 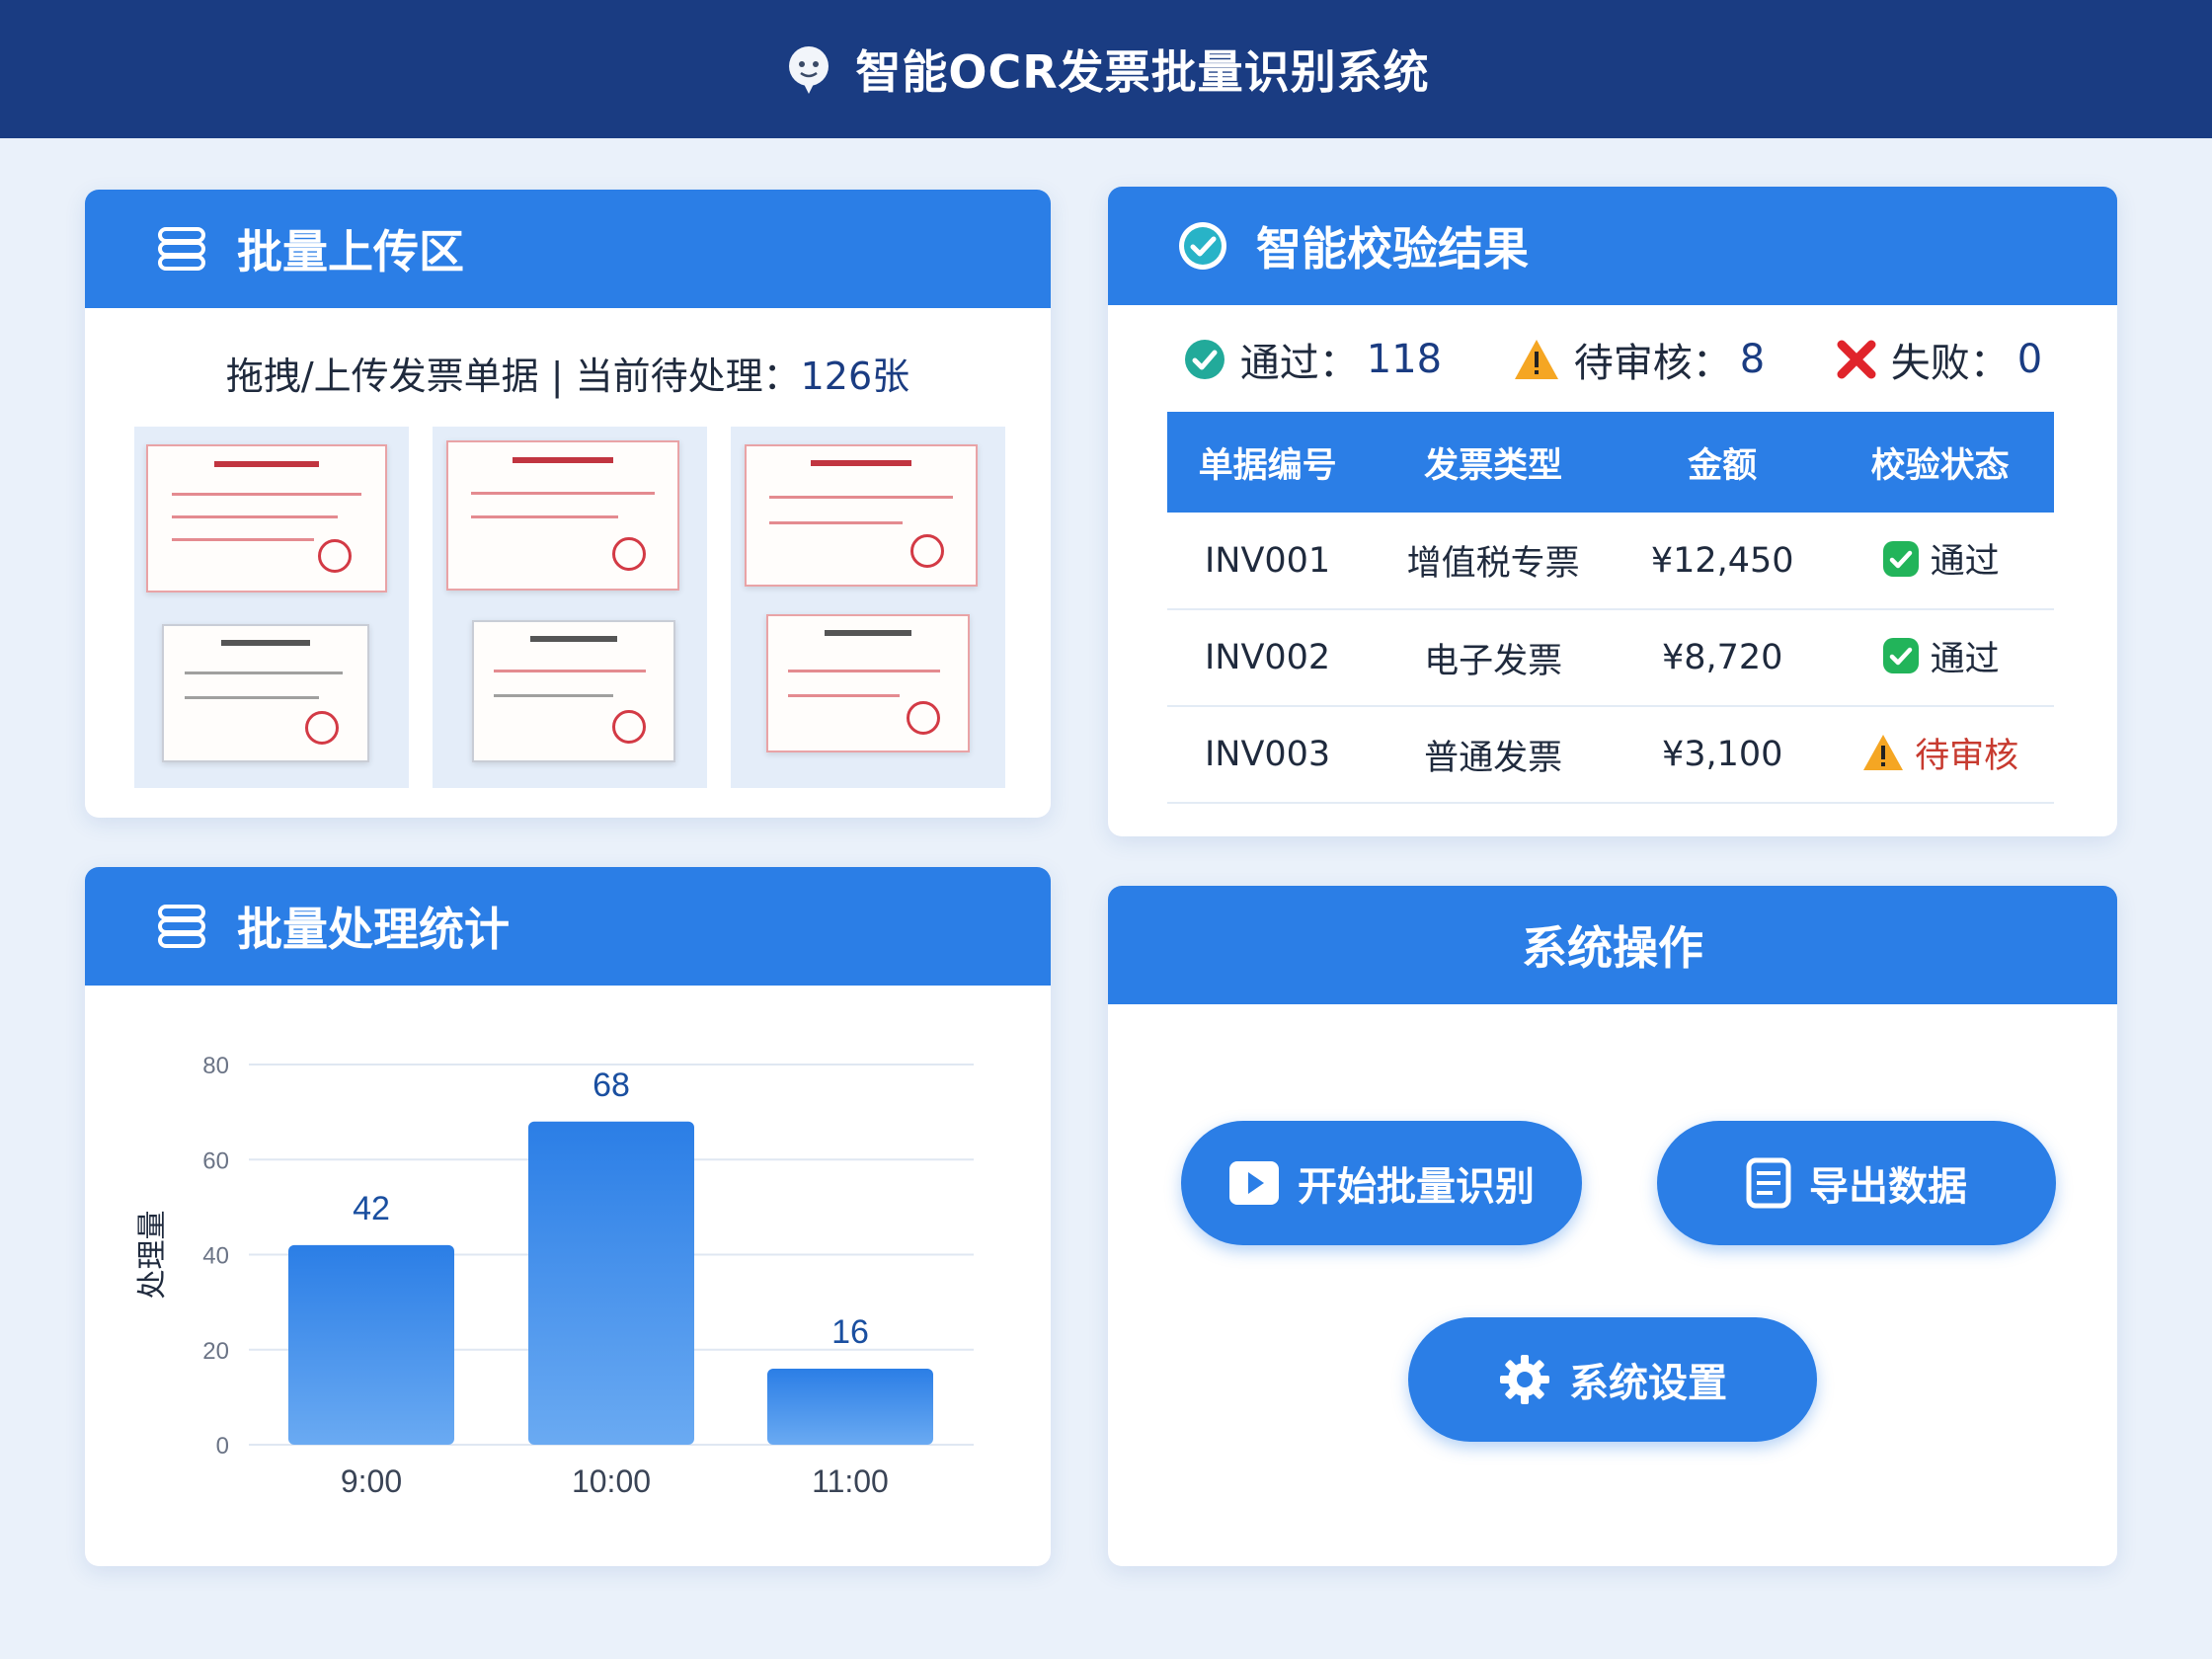 What do you see at coordinates (851, 1481) in the screenshot?
I see `x-tick-label: 11:00` at bounding box center [851, 1481].